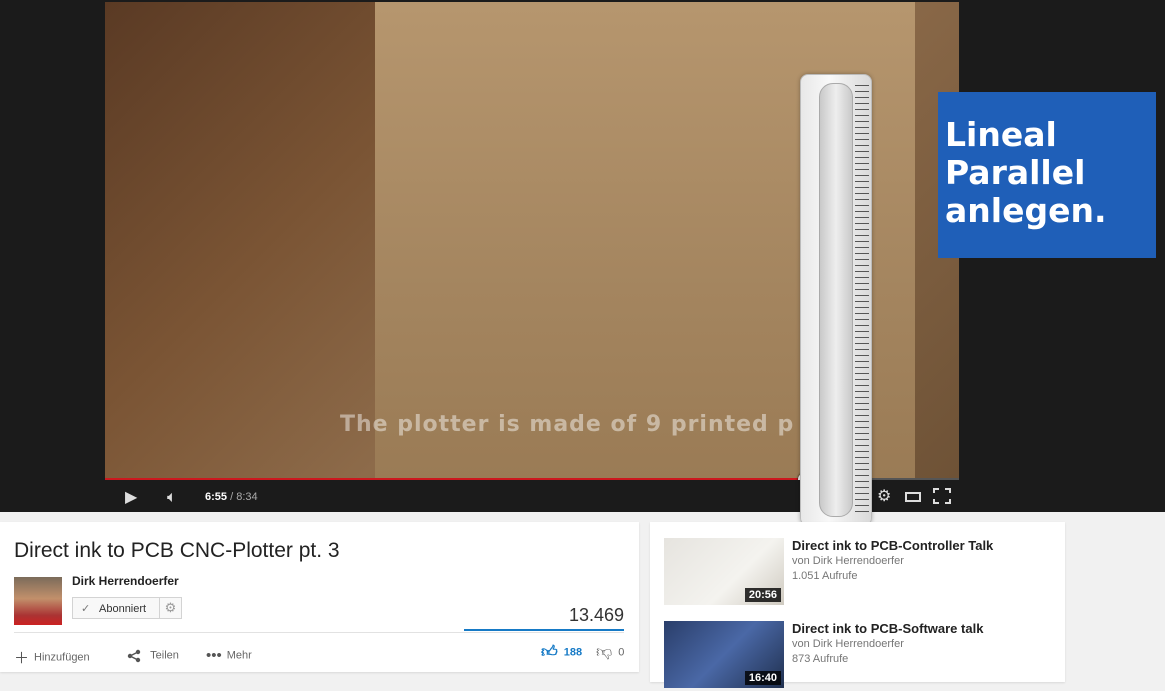 The width and height of the screenshot is (1165, 691). I want to click on avatar, so click(38, 601).